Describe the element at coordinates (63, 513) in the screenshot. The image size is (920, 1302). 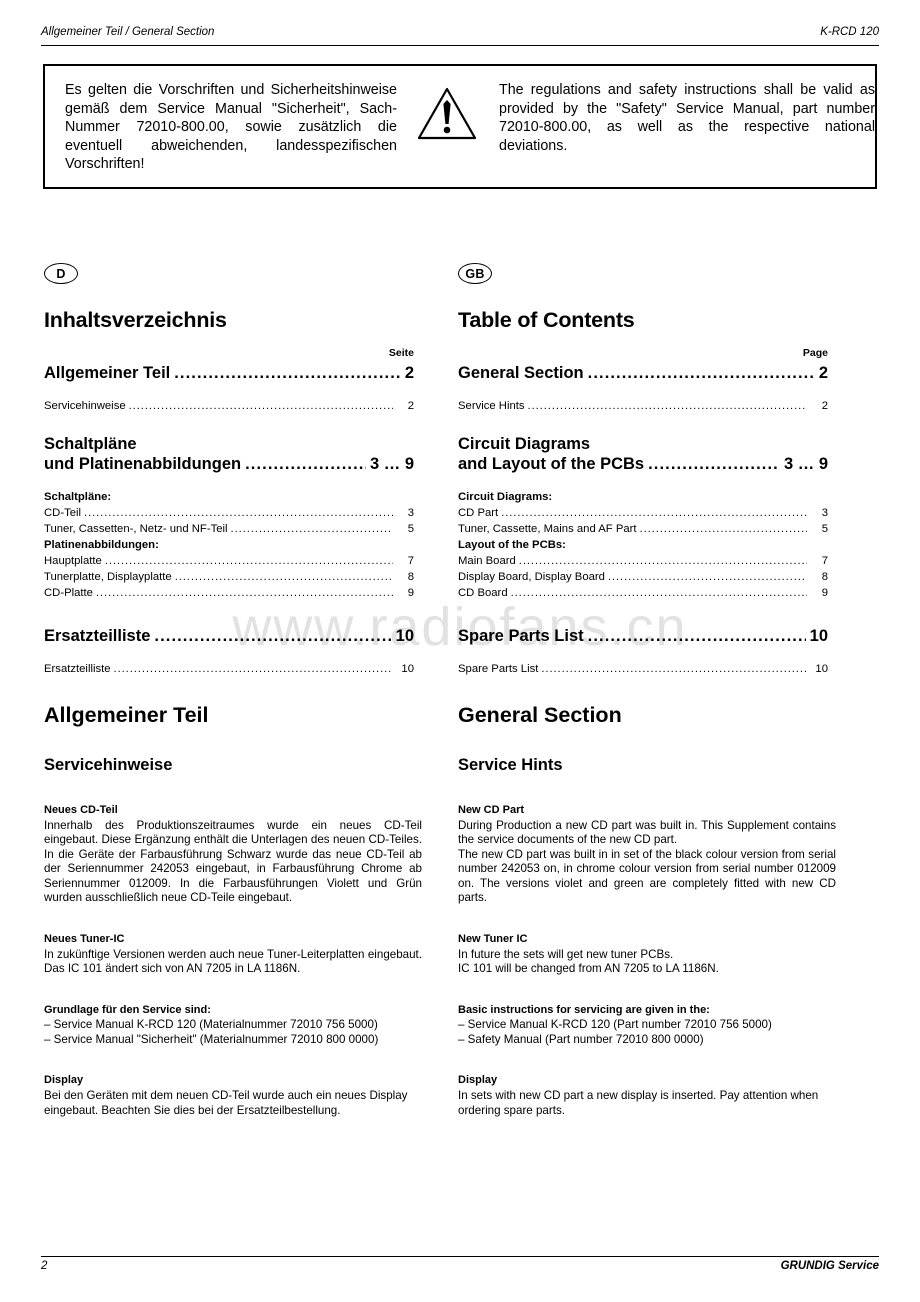
I see `toc-entry-label: CD-Teil` at that location.